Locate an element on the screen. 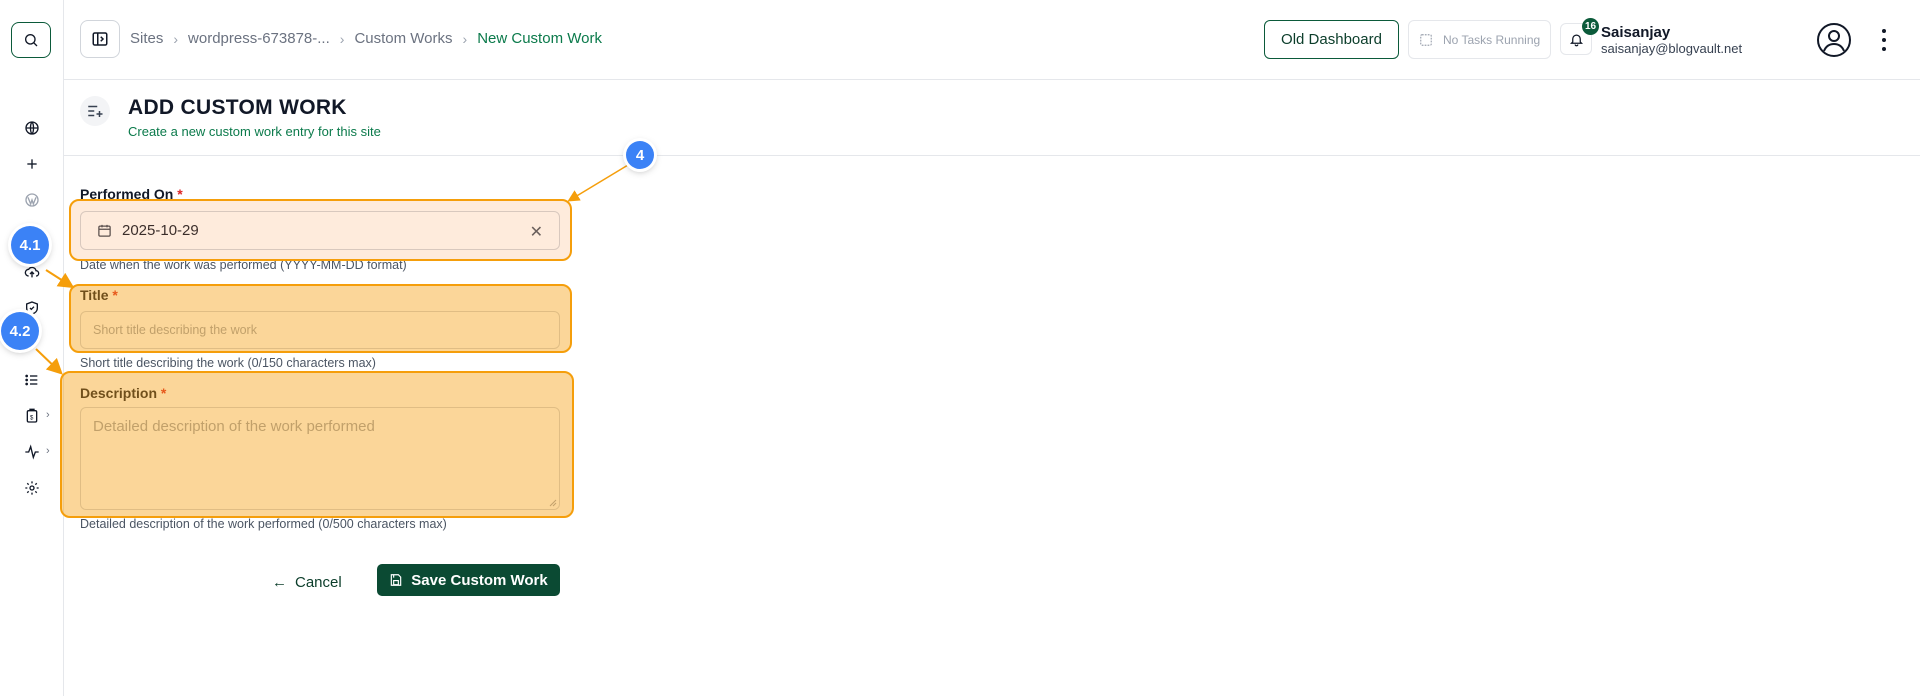  panel-toggle-icon is located at coordinates (100, 39).